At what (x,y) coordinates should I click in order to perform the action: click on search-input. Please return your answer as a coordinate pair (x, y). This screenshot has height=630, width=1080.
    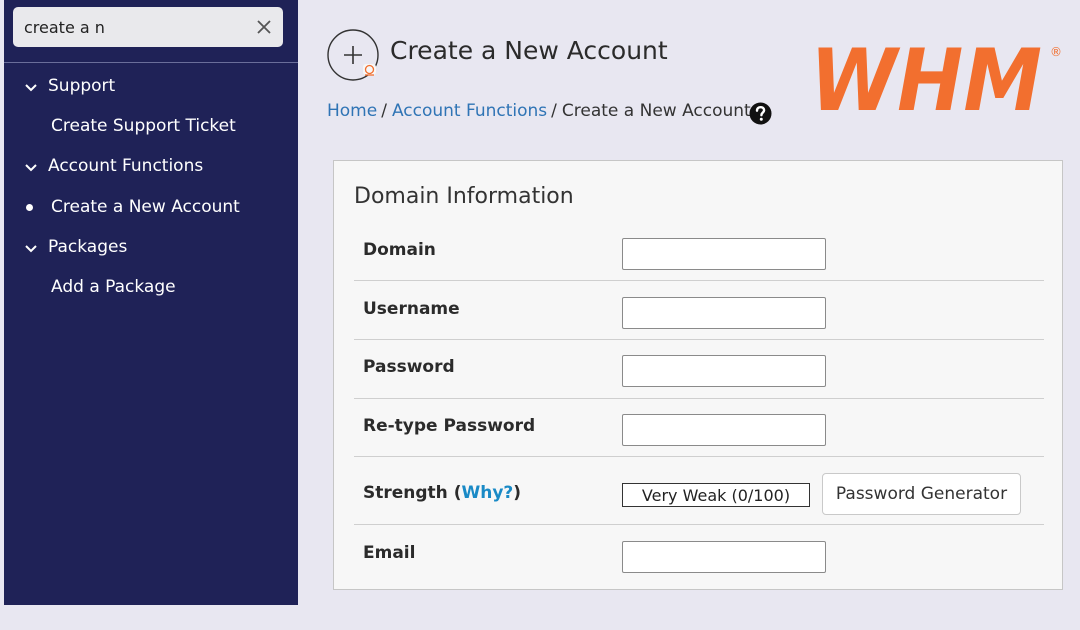
    Looking at the image, I should click on (134, 27).